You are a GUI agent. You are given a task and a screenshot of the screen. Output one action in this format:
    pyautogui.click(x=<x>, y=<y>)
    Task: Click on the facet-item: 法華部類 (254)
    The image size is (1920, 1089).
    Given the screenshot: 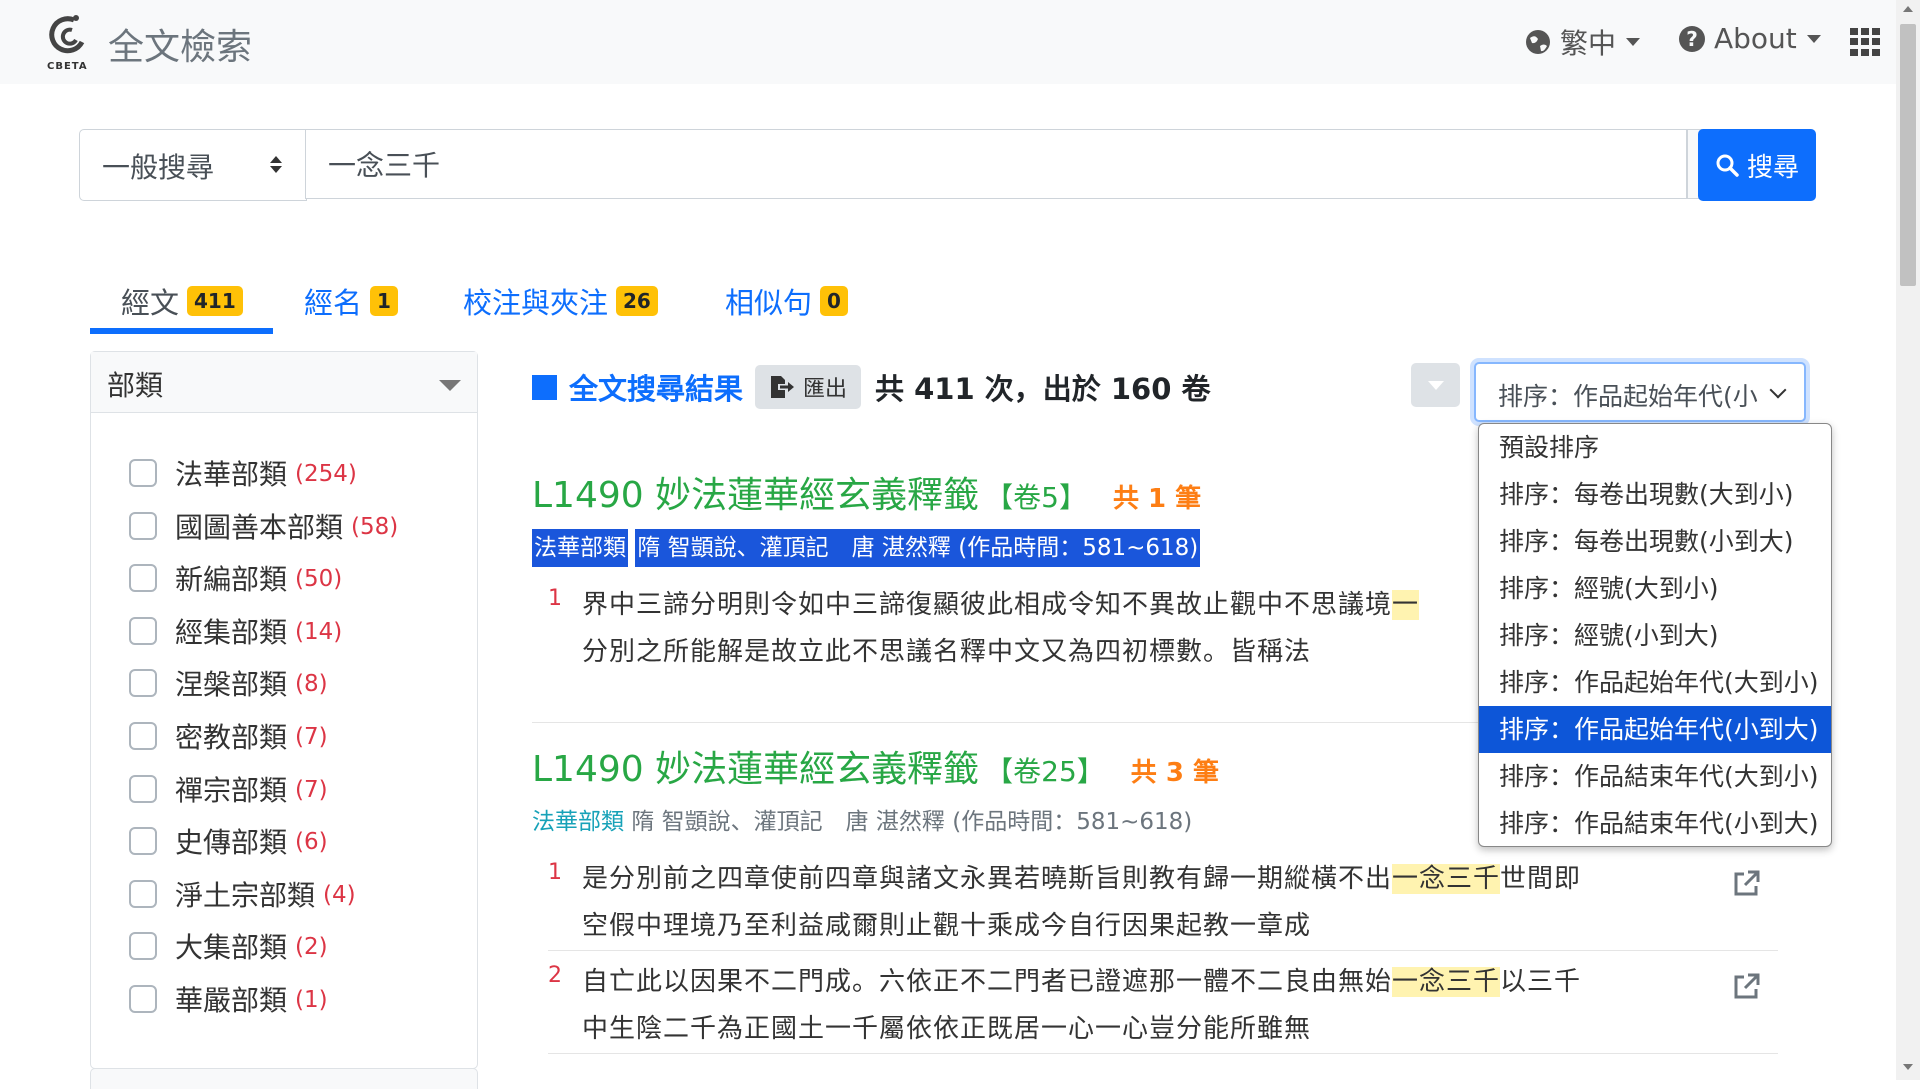 What is the action you would take?
    pyautogui.click(x=263, y=479)
    